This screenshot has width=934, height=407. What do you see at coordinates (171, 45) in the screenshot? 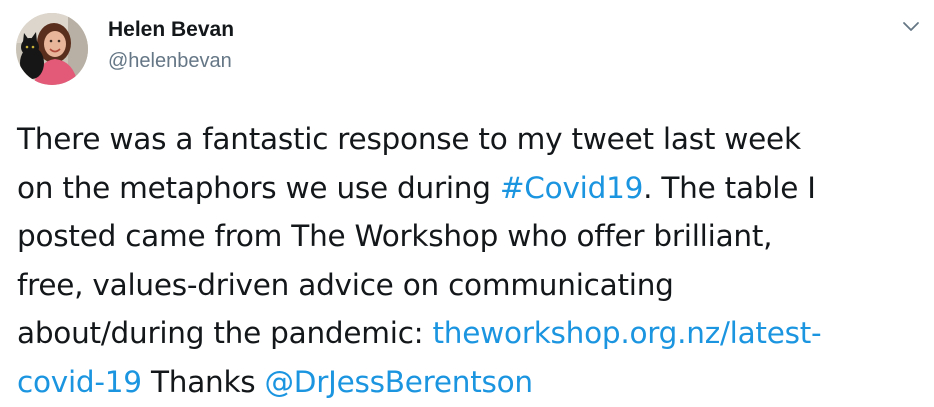
I see `author-info: Helen Bevan @helenbevan` at bounding box center [171, 45].